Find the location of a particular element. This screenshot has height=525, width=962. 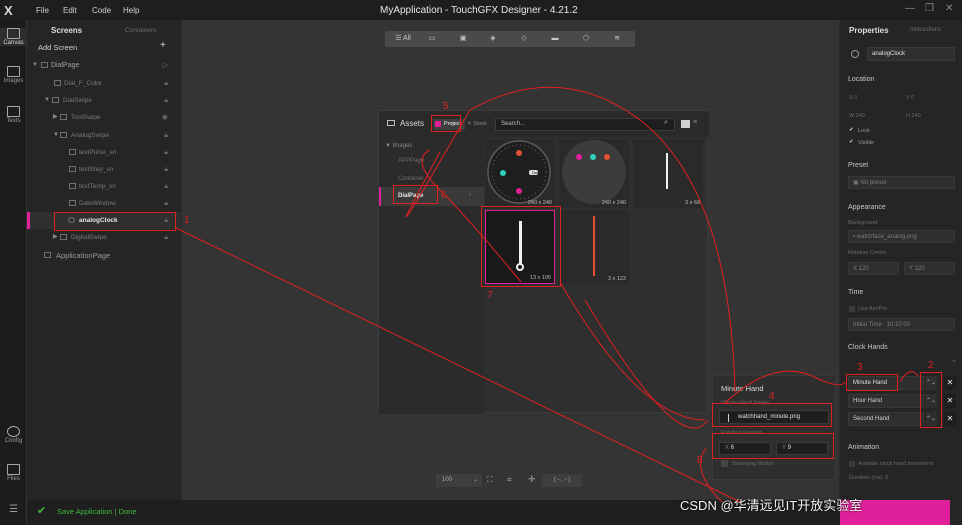

ampm-checkbox is located at coordinates (852, 309).